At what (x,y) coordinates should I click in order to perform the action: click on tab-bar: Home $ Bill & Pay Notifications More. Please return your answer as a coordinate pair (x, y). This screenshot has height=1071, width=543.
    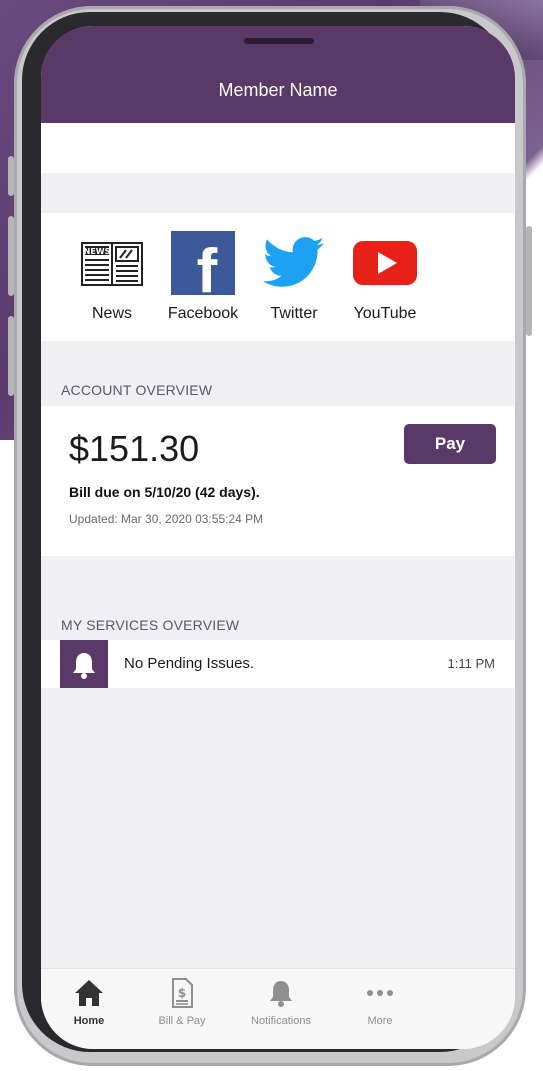
    Looking at the image, I should click on (278, 1008).